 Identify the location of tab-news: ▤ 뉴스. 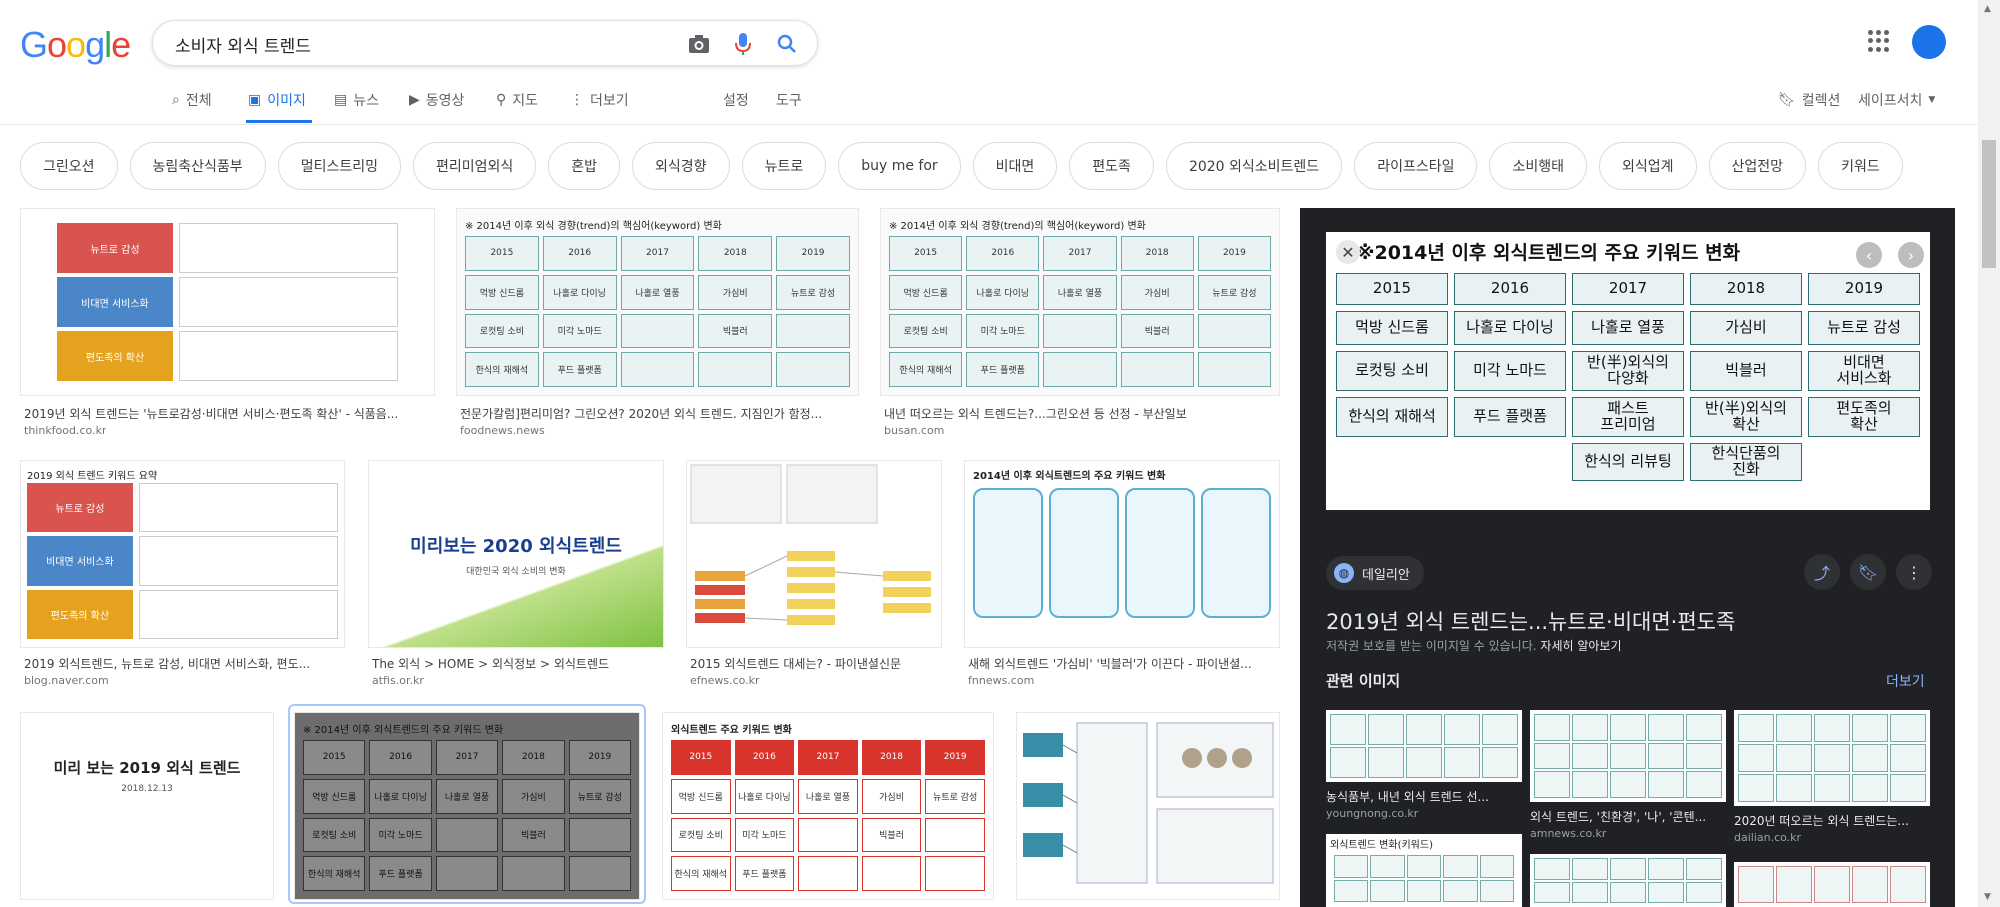
(356, 100).